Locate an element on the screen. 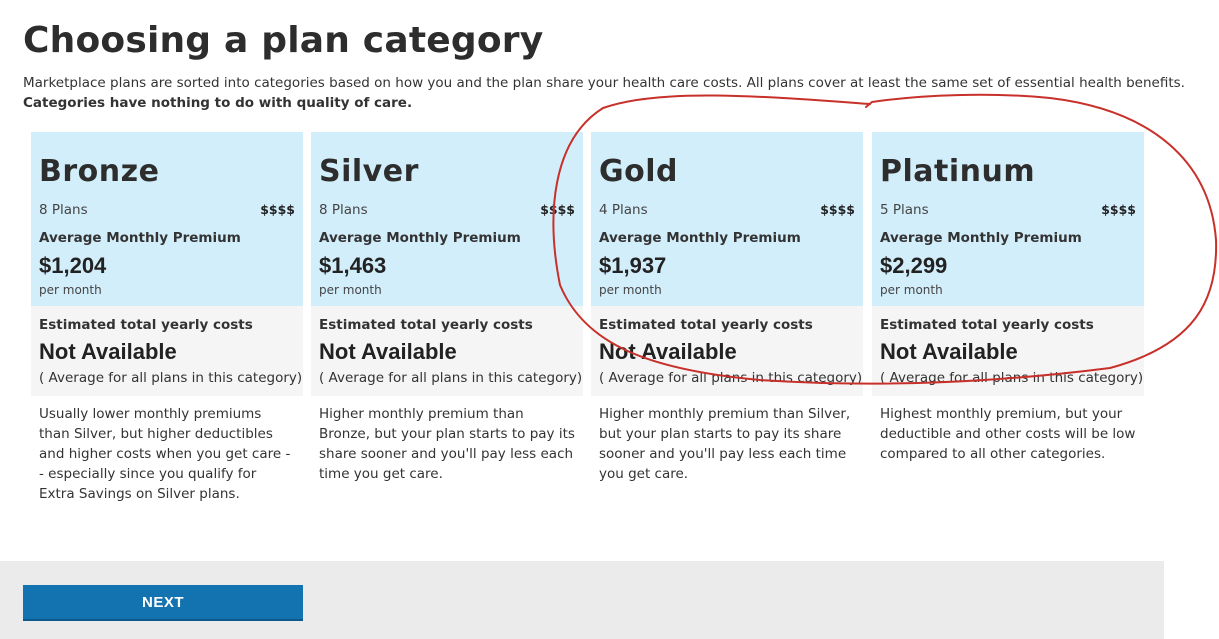 This screenshot has width=1219, height=639. card-title: Gold is located at coordinates (638, 171).